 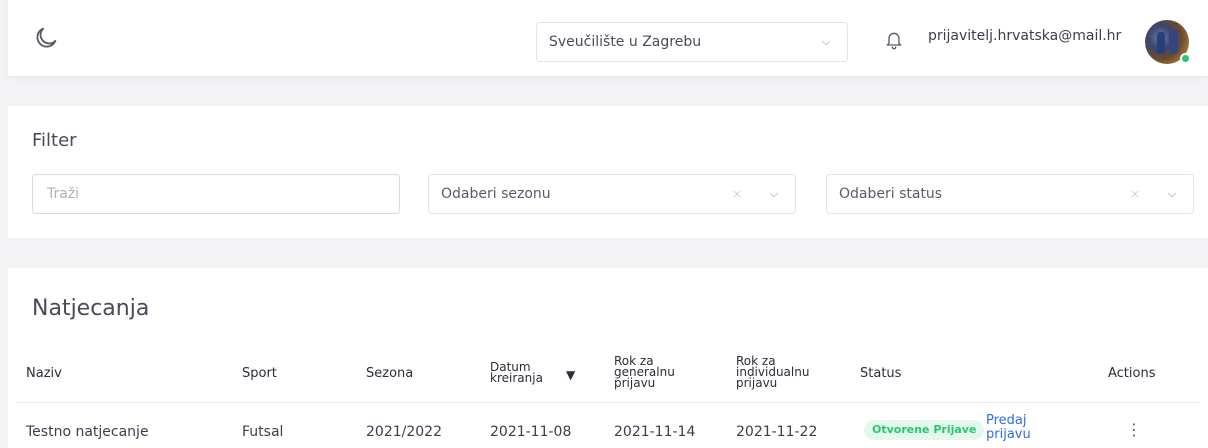 What do you see at coordinates (608, 402) in the screenshot?
I see `table-header-divider` at bounding box center [608, 402].